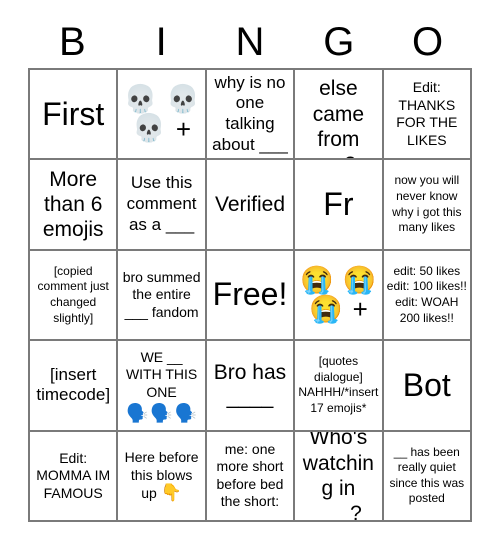  I want to click on cell-fr: Fr, so click(339, 205).